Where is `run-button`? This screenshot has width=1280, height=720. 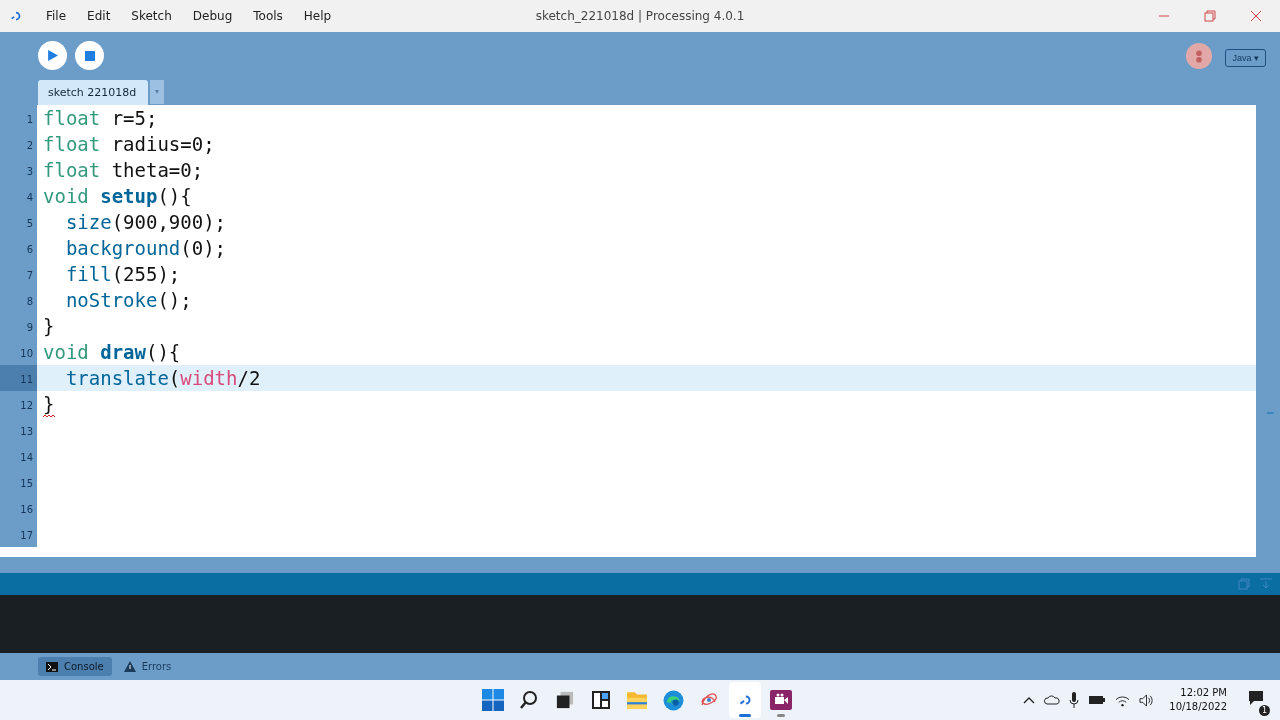
run-button is located at coordinates (52, 56).